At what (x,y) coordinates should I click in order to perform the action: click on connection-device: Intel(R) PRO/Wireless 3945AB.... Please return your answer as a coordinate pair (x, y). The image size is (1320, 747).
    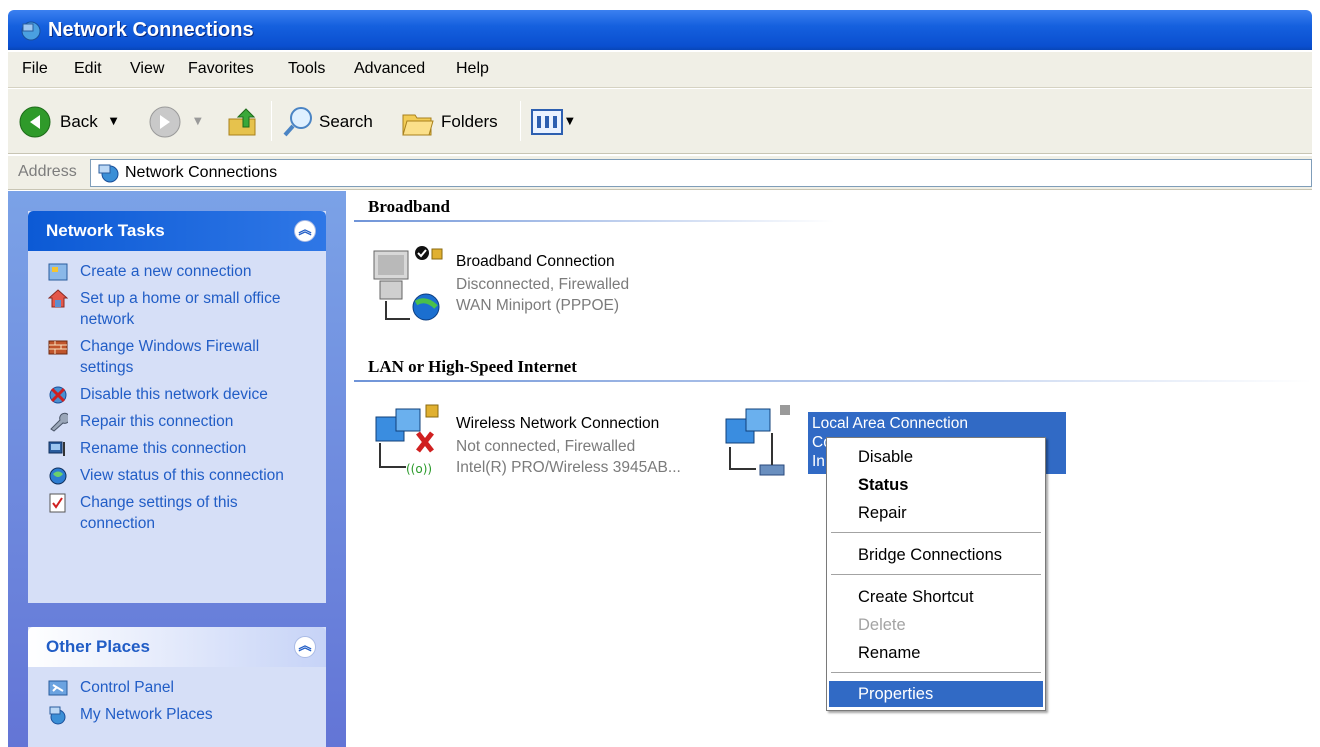
    Looking at the image, I should click on (568, 467).